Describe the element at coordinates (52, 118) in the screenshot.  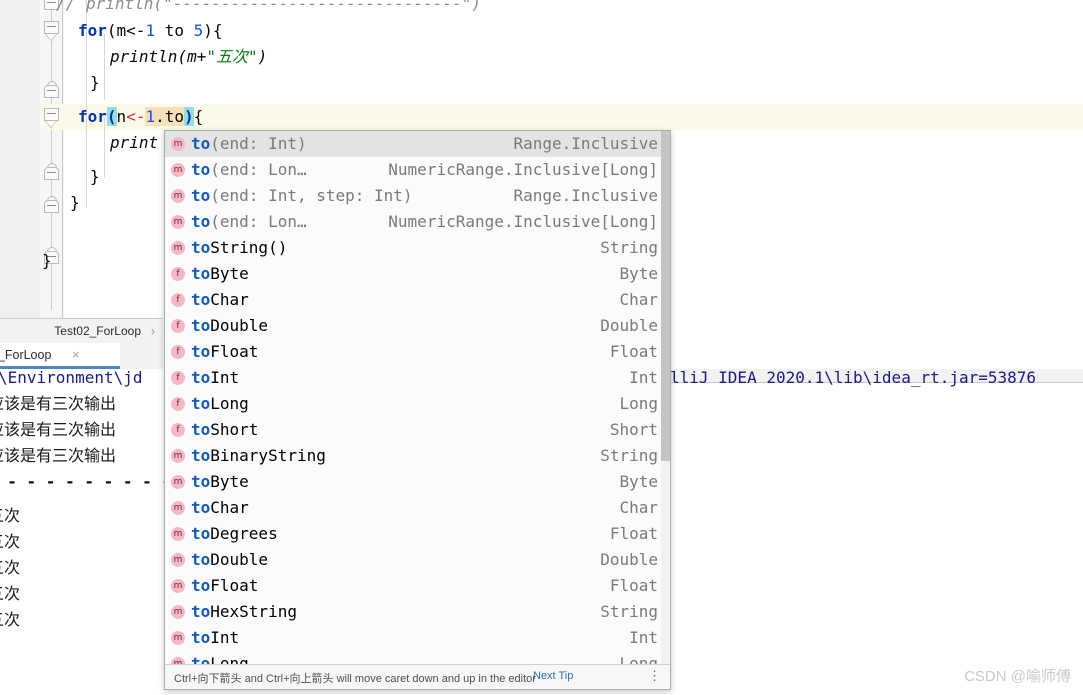
I see `fold-marker-region-current` at that location.